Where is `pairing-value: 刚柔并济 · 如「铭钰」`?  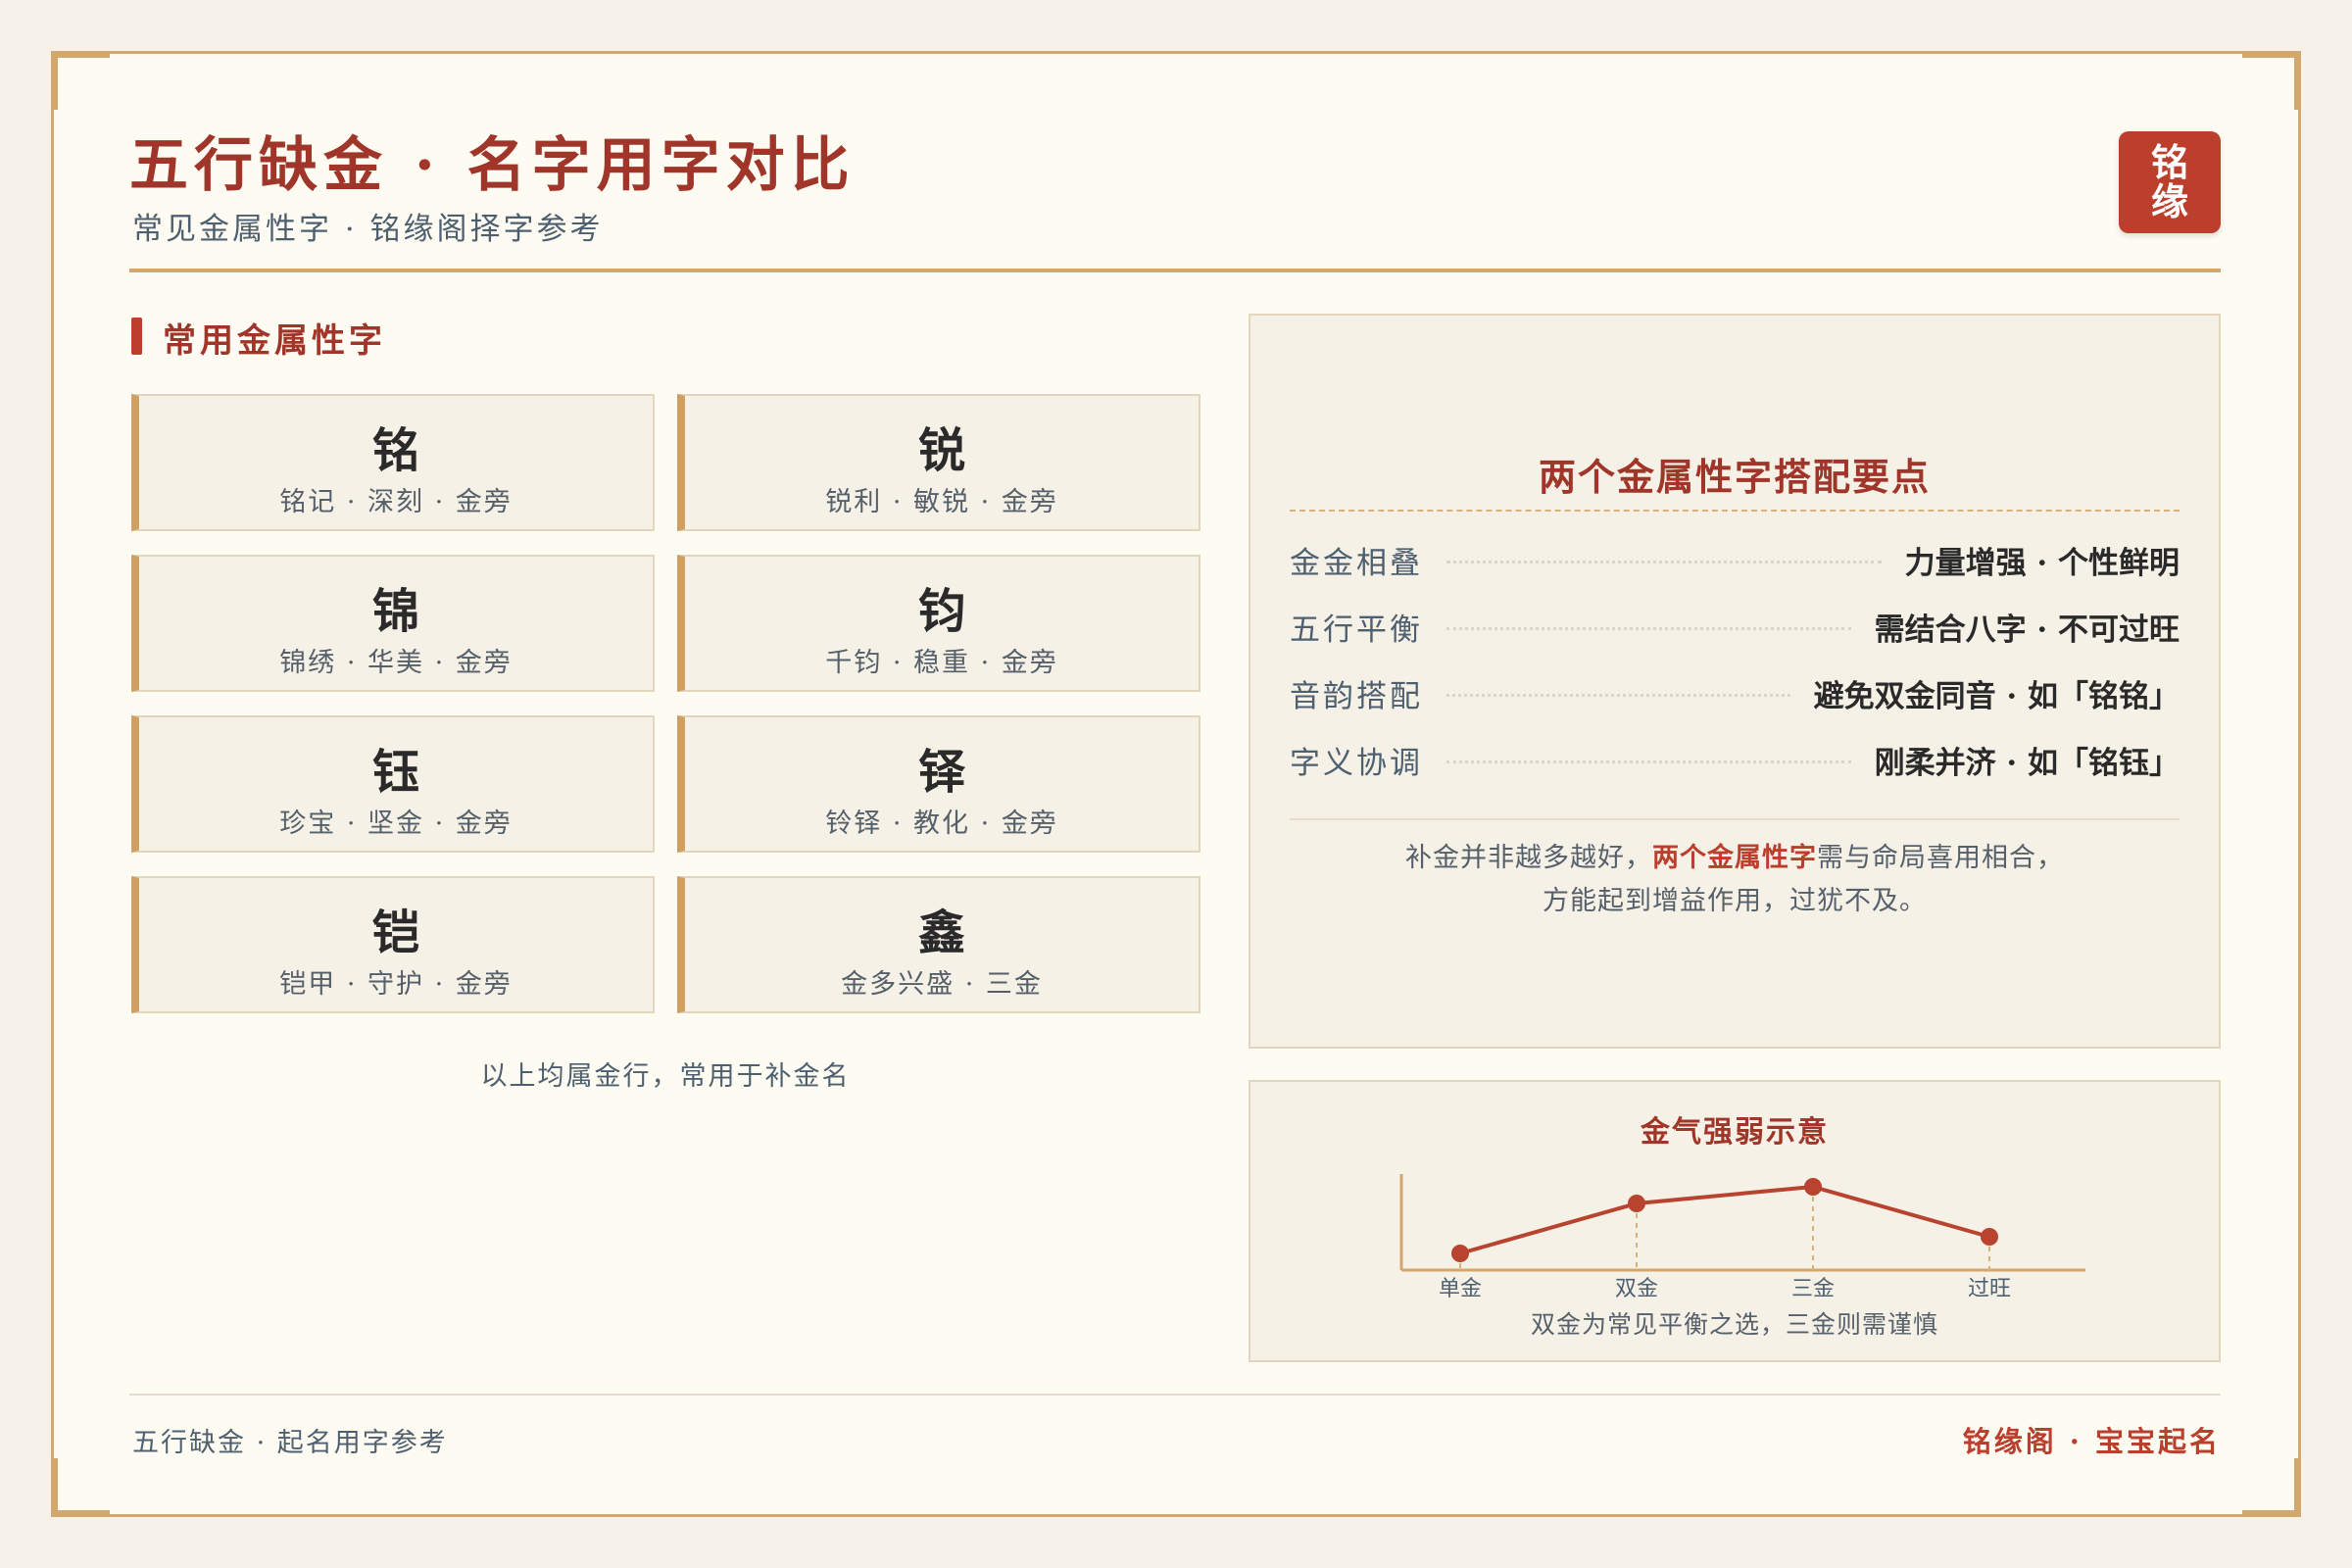
pairing-value: 刚柔并济 · 如「铭钰」 is located at coordinates (2027, 763).